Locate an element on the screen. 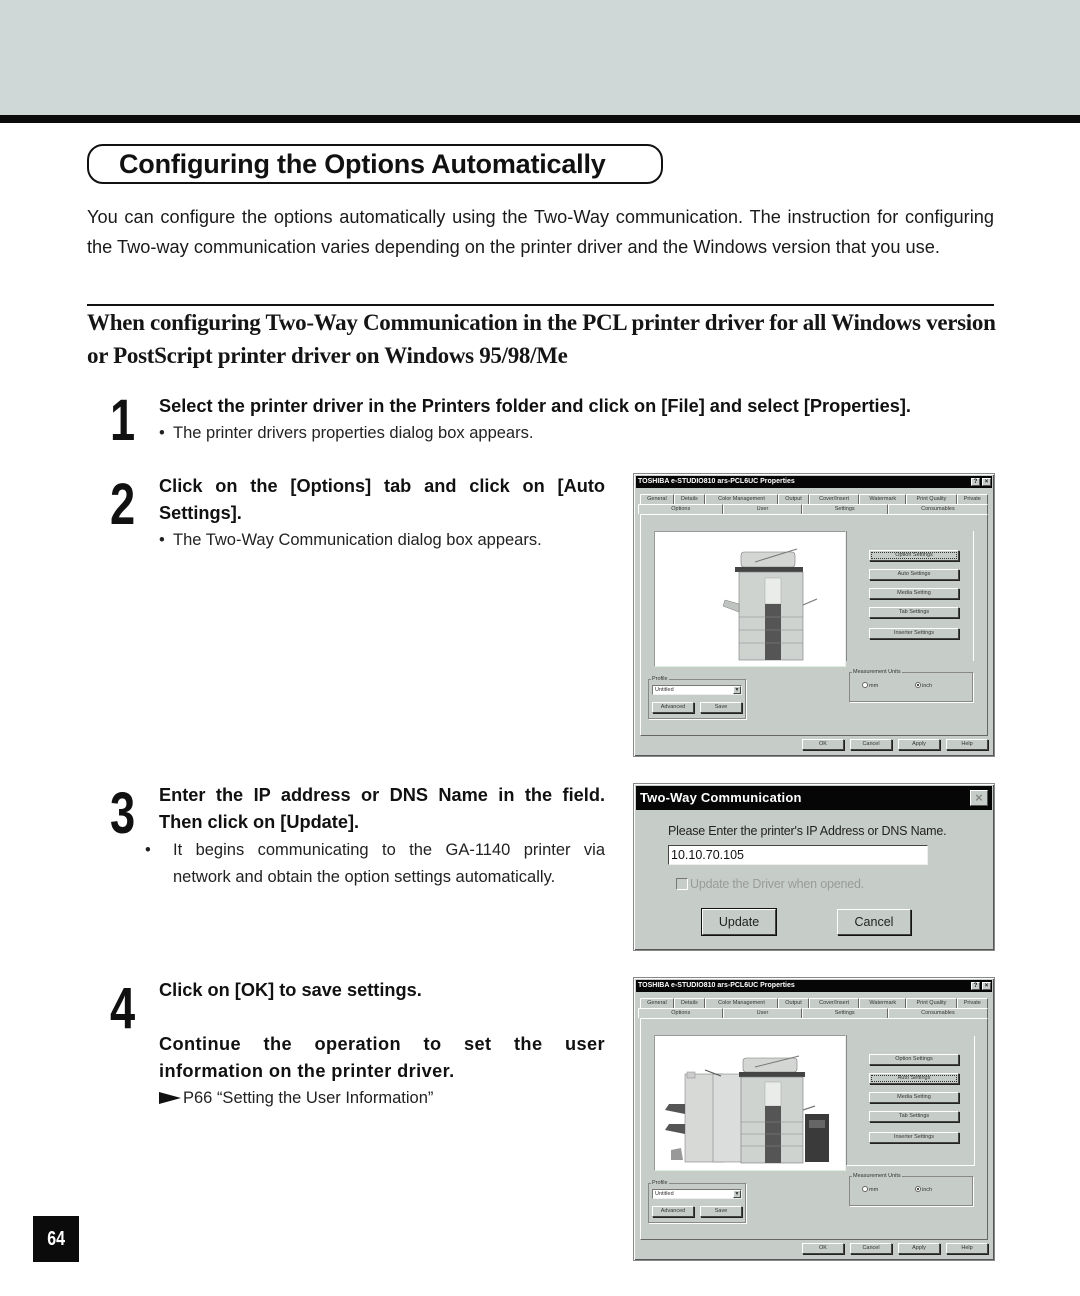 This screenshot has height=1296, width=1080. printer-drawer-column is located at coordinates (773, 1134).